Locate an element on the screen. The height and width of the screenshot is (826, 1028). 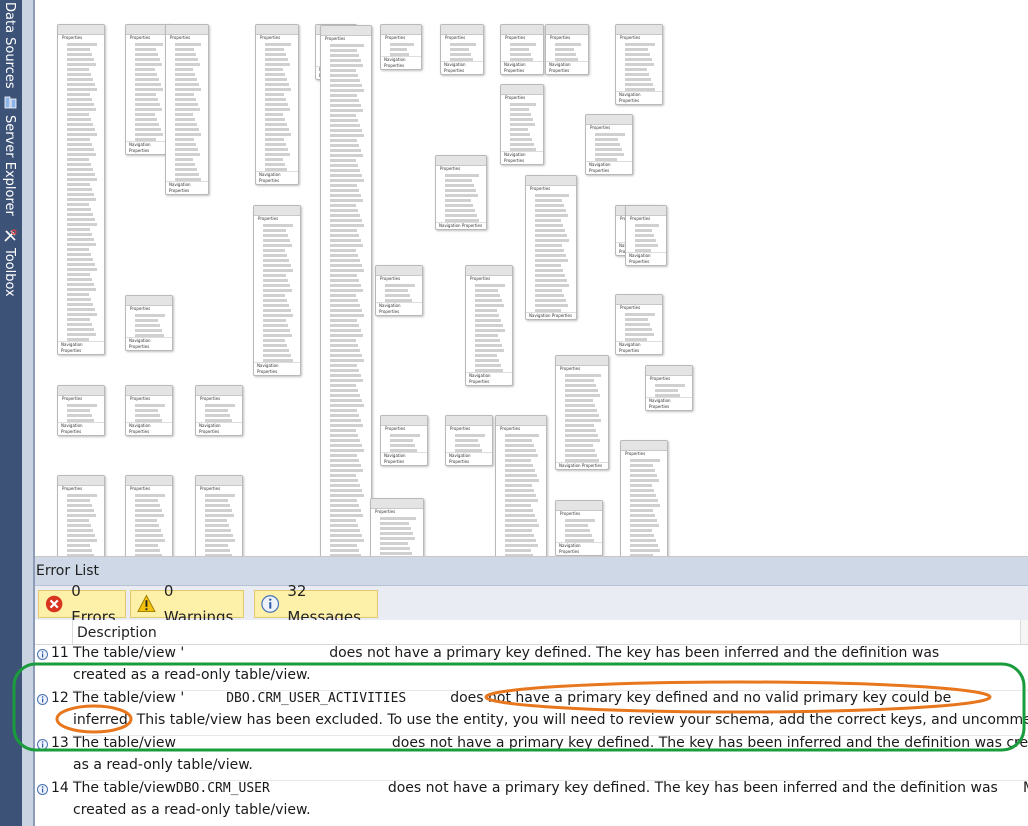
messages-filter-button: 32 Messages is located at coordinates (316, 604).